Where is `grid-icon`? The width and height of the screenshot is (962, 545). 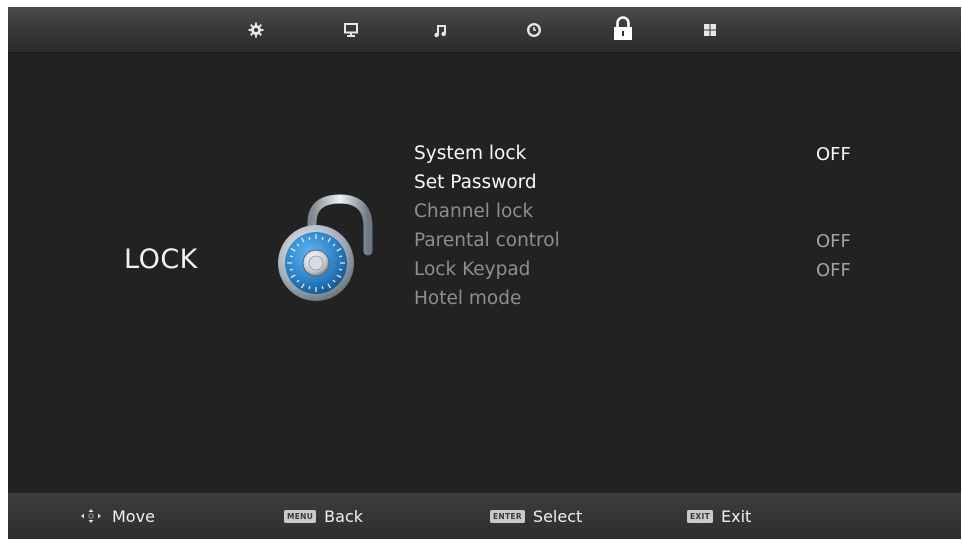 grid-icon is located at coordinates (710, 30).